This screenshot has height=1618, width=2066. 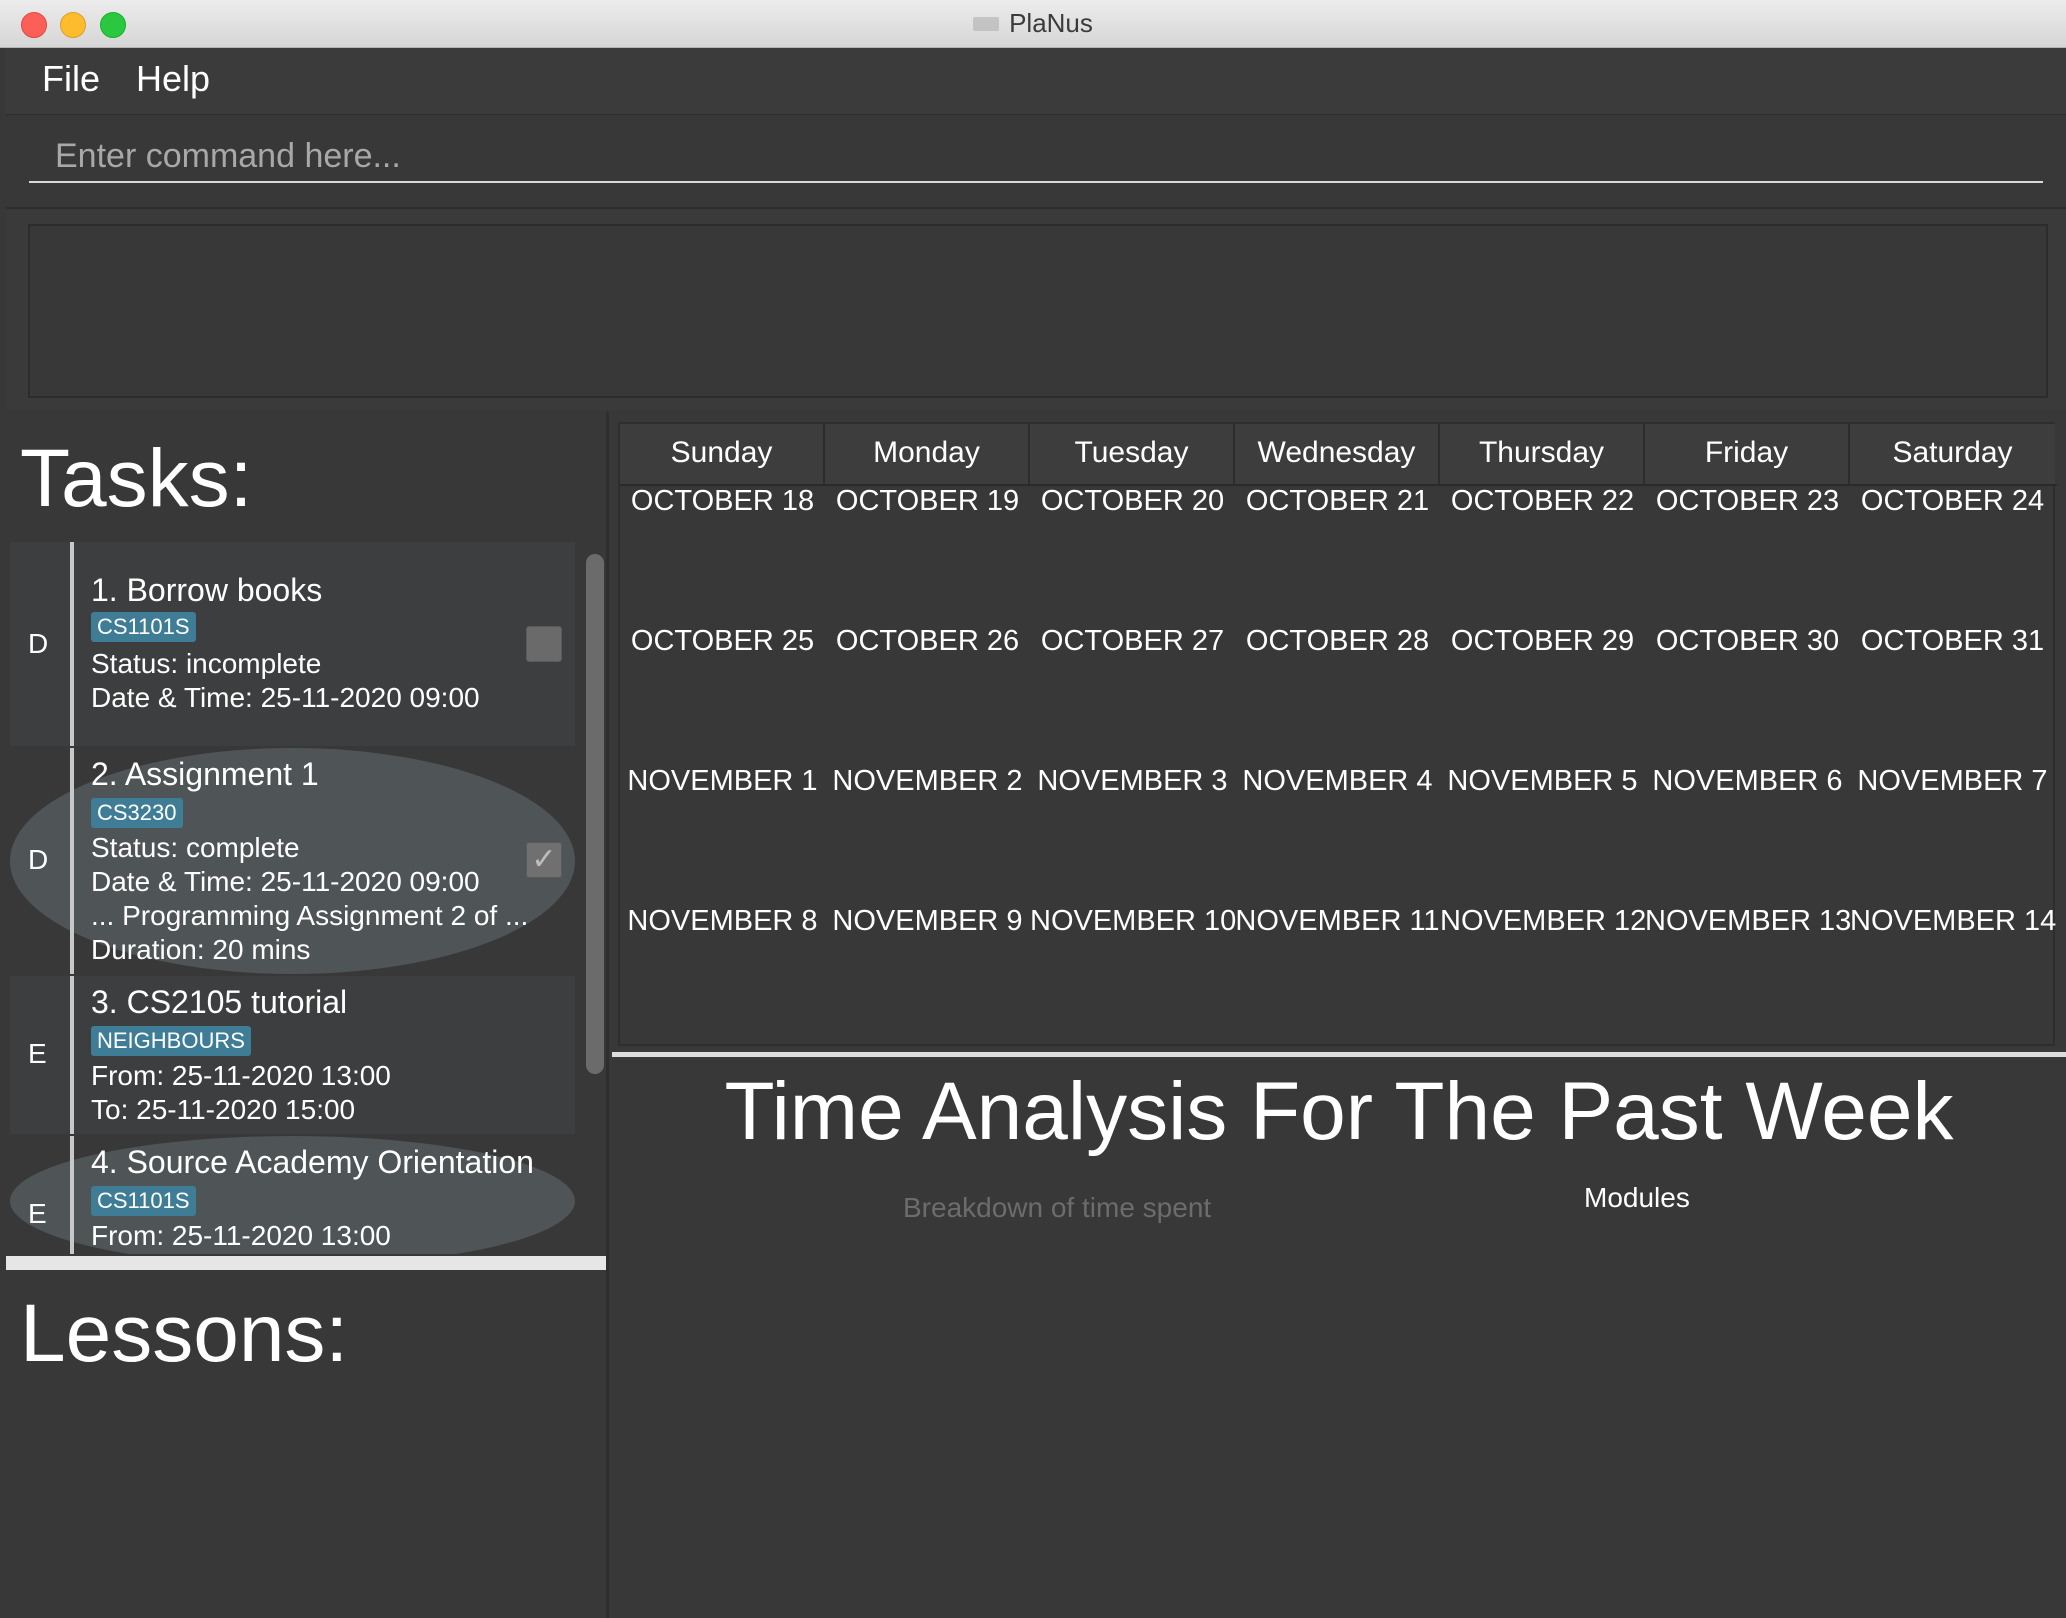 What do you see at coordinates (1339, 1111) in the screenshot?
I see `analysis-title: Time Analysis For The Past Week` at bounding box center [1339, 1111].